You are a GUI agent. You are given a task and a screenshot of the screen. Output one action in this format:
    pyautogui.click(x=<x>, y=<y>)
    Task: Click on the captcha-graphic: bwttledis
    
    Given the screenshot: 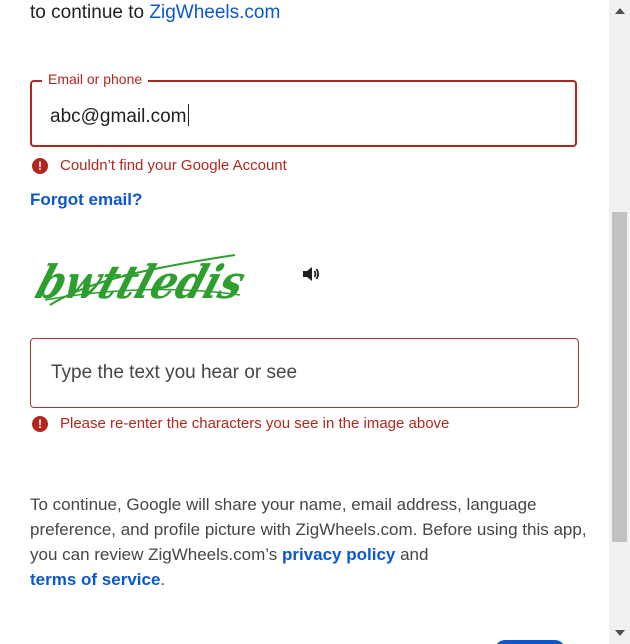 What is the action you would take?
    pyautogui.click(x=140, y=282)
    